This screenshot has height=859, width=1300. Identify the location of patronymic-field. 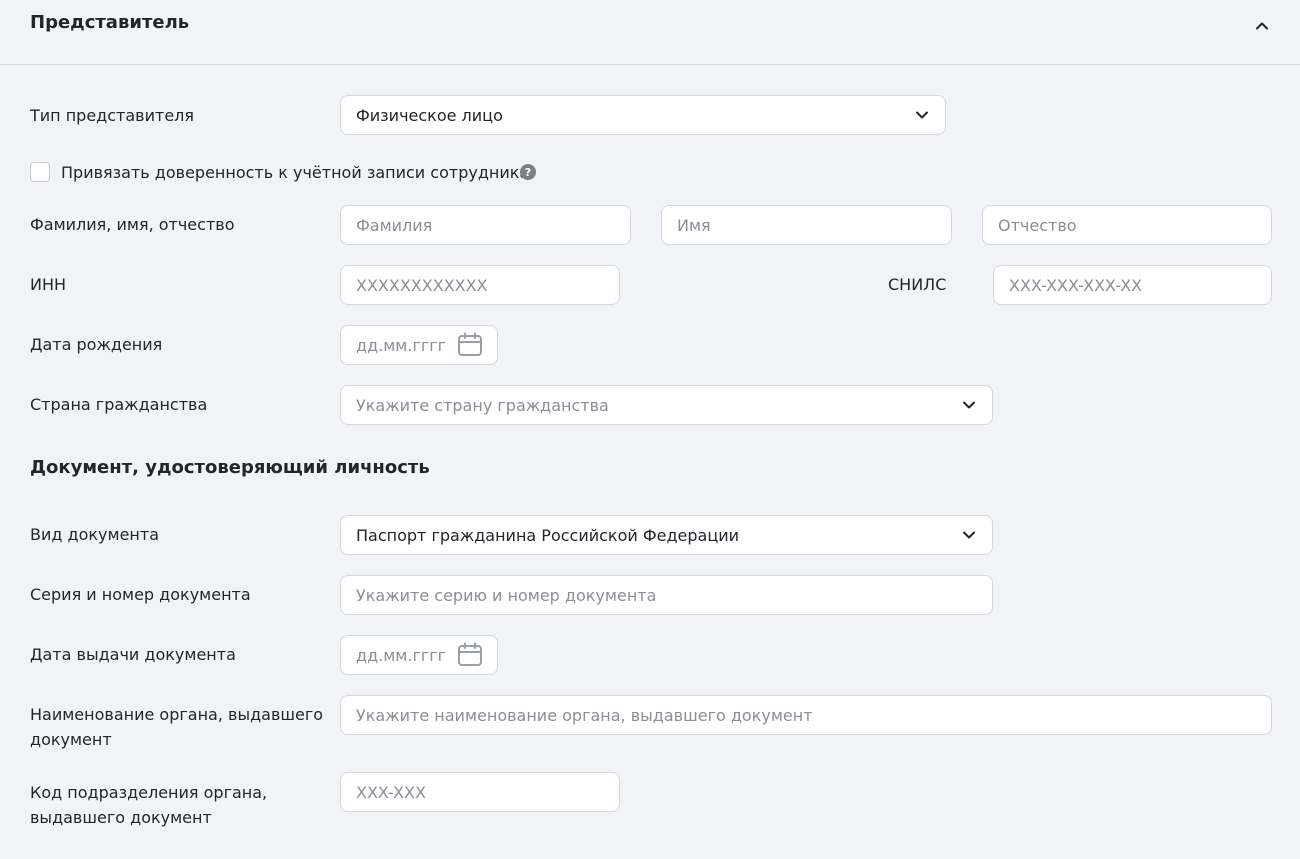
(1127, 225).